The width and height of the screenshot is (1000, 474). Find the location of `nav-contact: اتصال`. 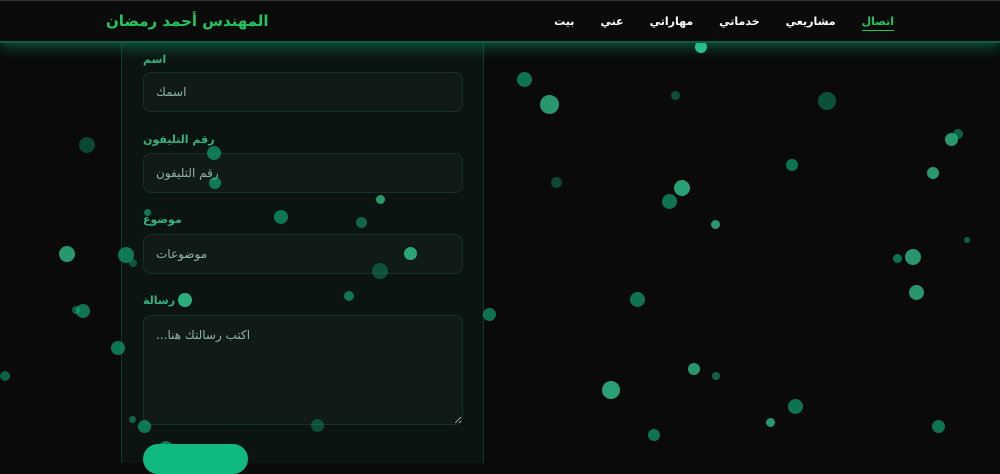

nav-contact: اتصال is located at coordinates (877, 23).